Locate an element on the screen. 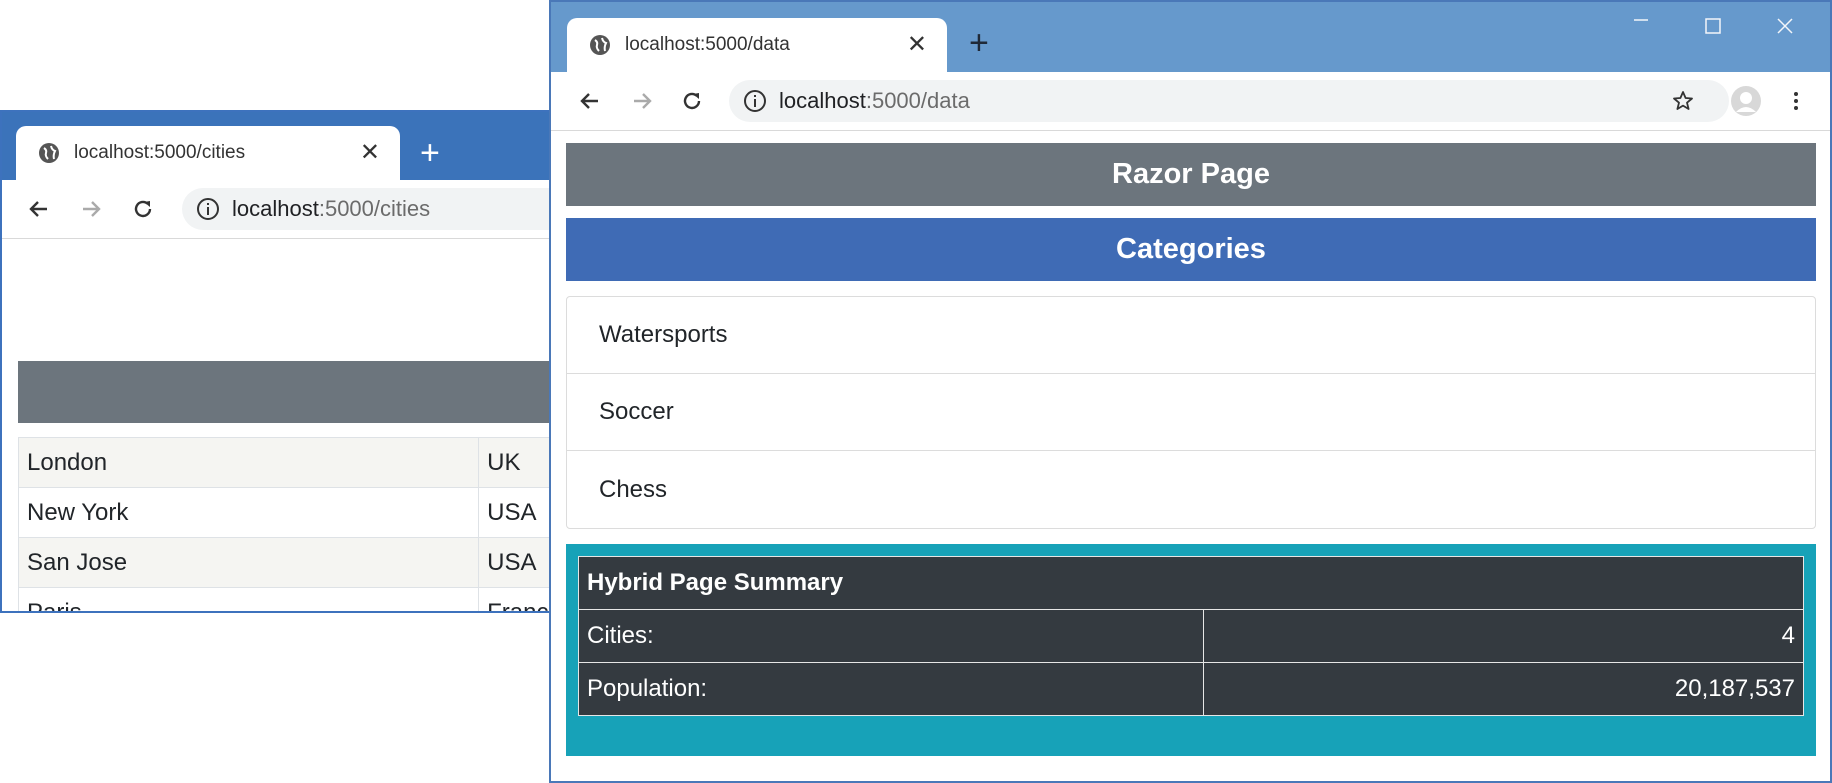 This screenshot has width=1832, height=783. url-text: localhost:5000/data is located at coordinates (874, 101).